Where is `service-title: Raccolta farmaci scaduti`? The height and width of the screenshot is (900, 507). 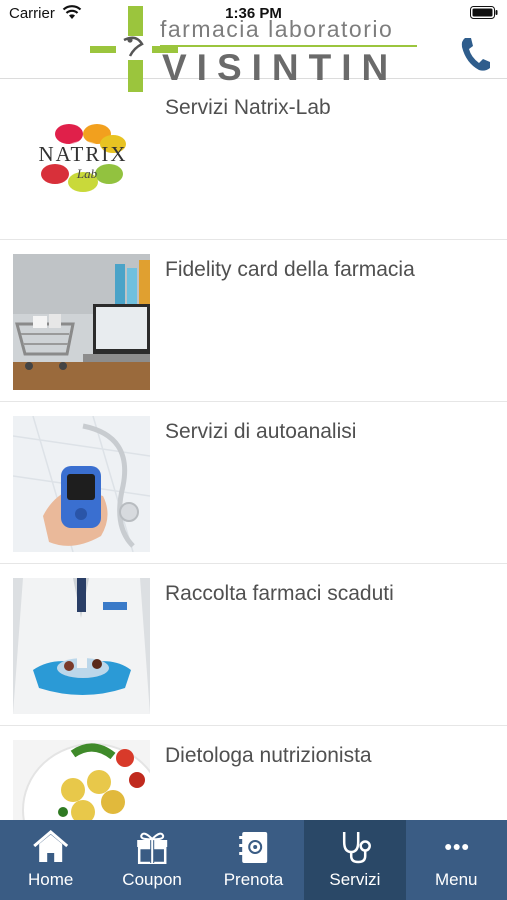
service-title: Raccolta farmaci scaduti is located at coordinates (279, 593).